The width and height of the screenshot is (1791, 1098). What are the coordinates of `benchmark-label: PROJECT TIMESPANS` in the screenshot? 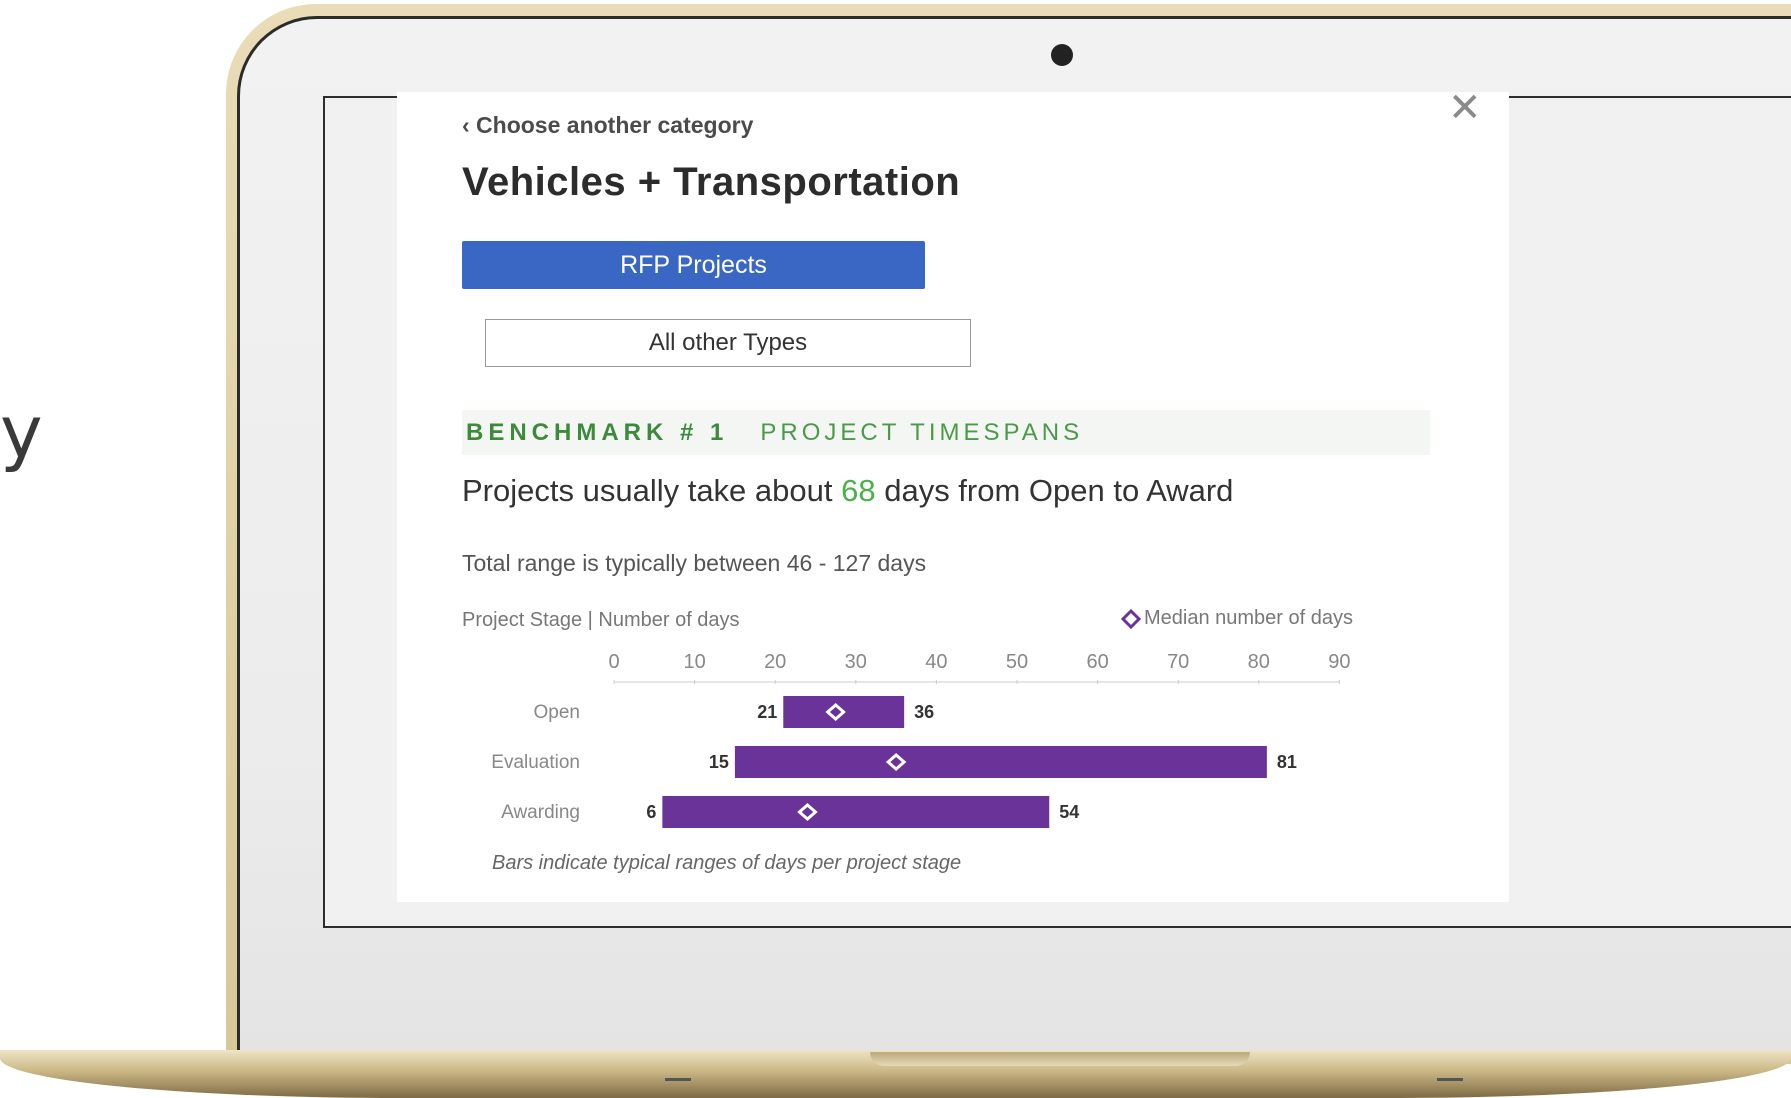 It's located at (922, 432).